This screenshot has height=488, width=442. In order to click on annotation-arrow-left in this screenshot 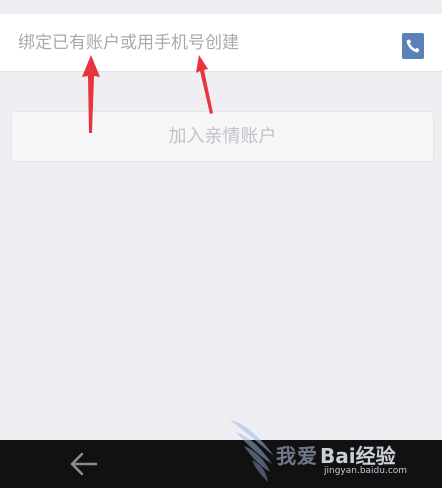, I will do `click(91, 94)`.